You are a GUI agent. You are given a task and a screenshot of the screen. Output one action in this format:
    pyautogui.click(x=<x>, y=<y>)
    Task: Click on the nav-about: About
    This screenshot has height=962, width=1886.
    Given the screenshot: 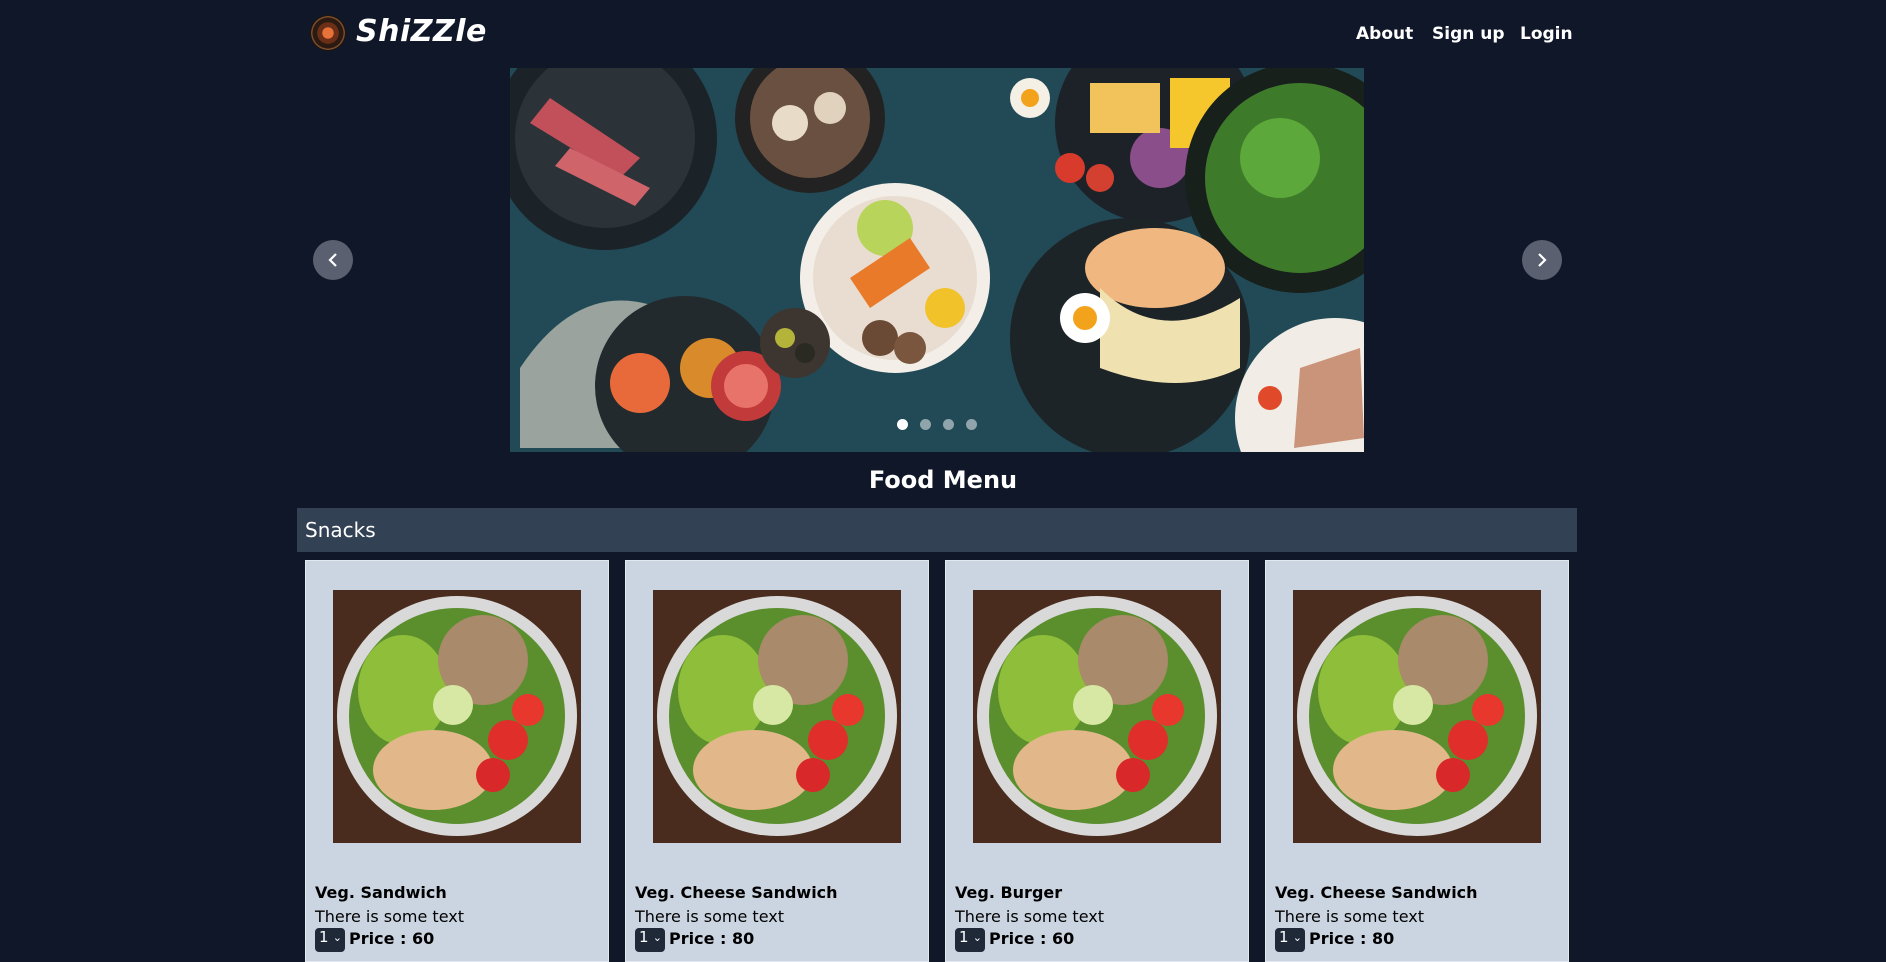 What is the action you would take?
    pyautogui.click(x=1384, y=34)
    